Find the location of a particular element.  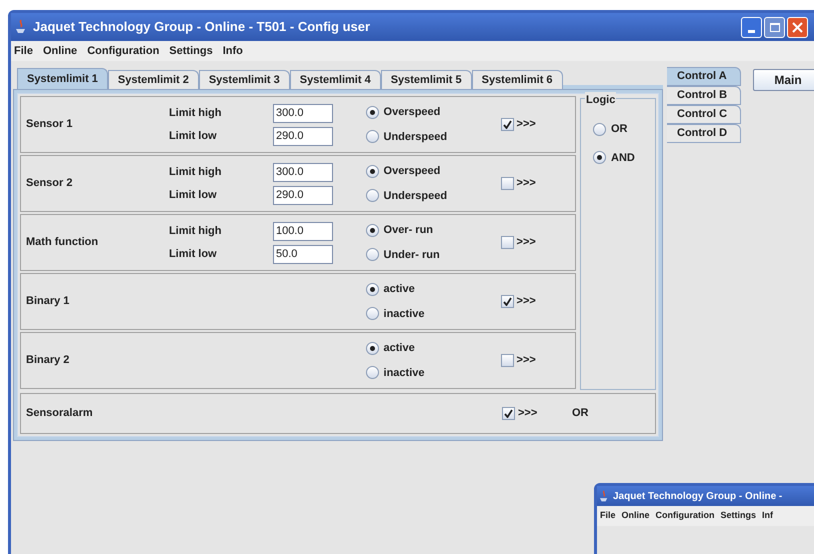

window-title: Jaquet Technology Group - Online - is located at coordinates (697, 497).